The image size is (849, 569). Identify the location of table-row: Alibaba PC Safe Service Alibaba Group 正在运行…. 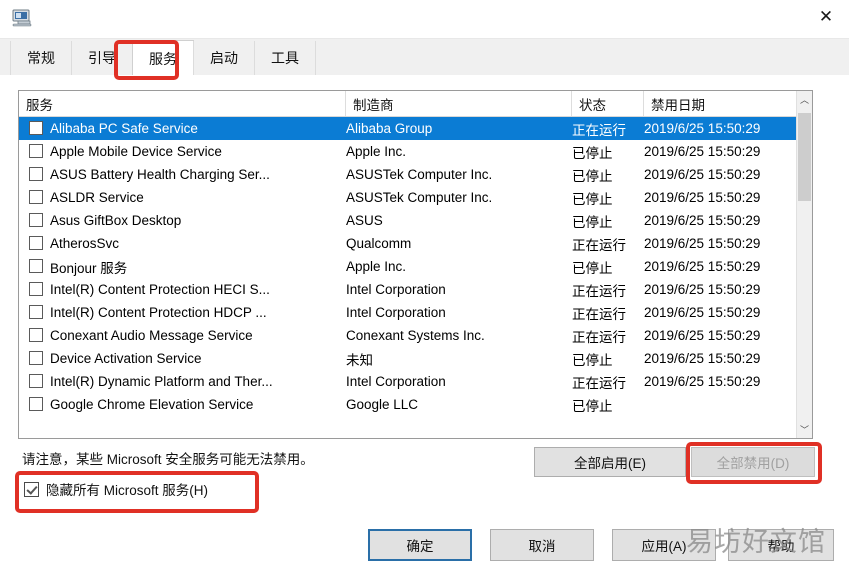
(407, 128).